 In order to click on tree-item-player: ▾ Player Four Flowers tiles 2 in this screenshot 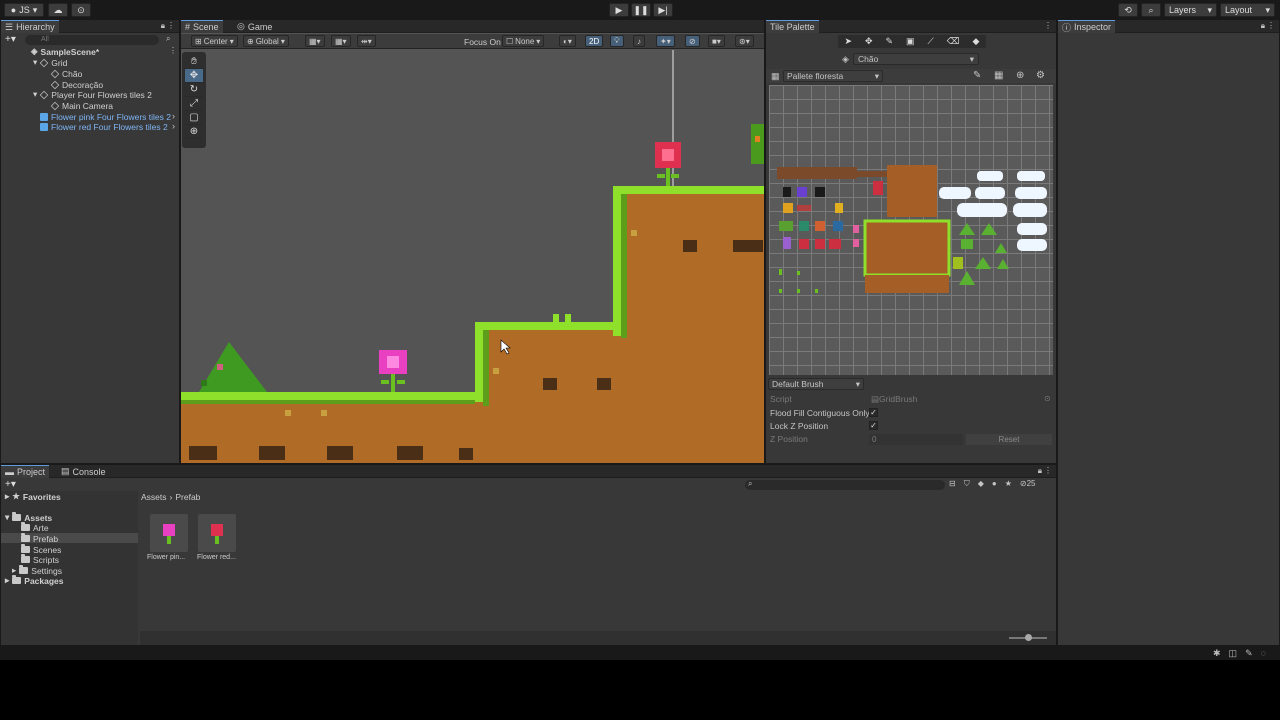, I will do `click(92, 94)`.